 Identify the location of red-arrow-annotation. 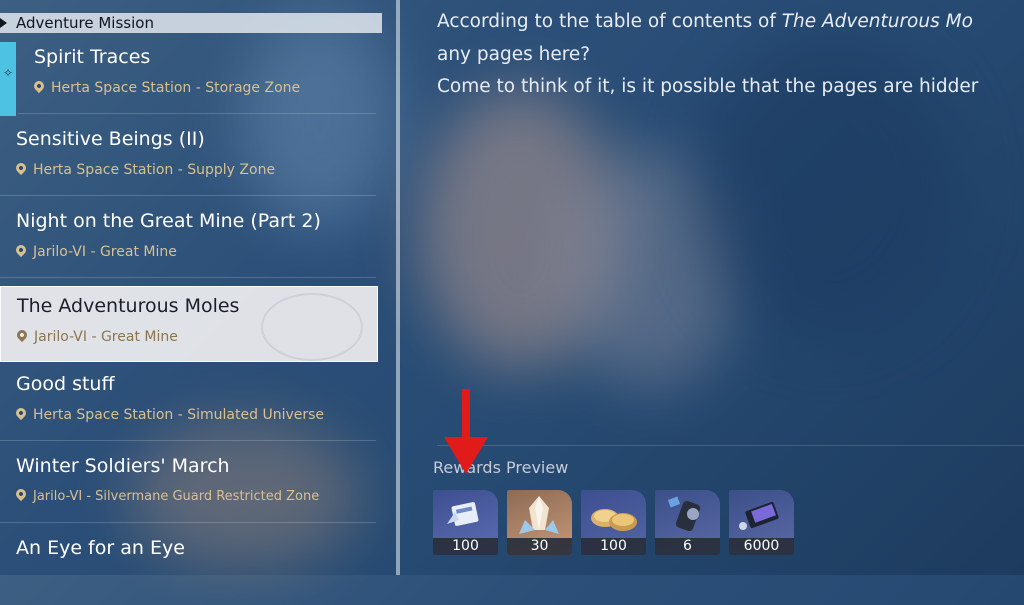
(466, 431).